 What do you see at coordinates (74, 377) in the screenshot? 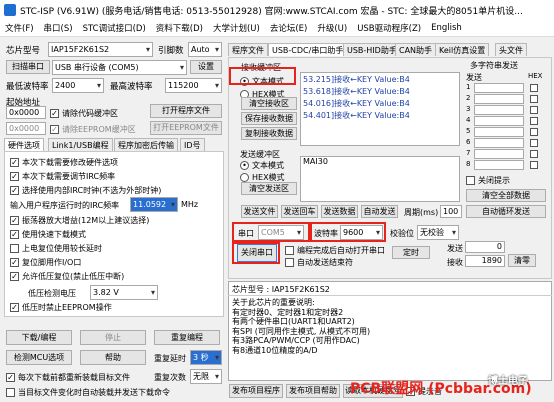
I see `reload-label: 每次下载前都重新装载目标文件` at bounding box center [74, 377].